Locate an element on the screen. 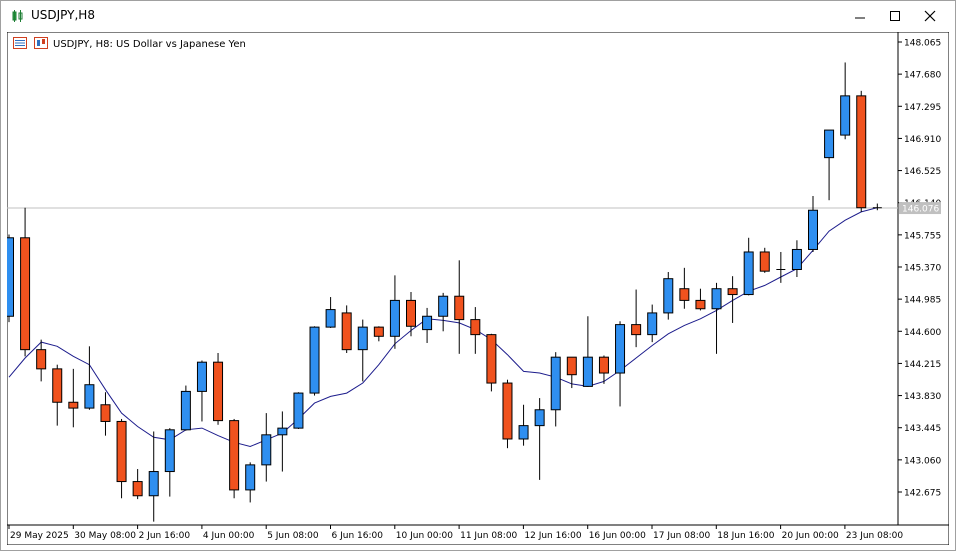 The height and width of the screenshot is (551, 956). y-tick-label: 144.215 is located at coordinates (922, 365).